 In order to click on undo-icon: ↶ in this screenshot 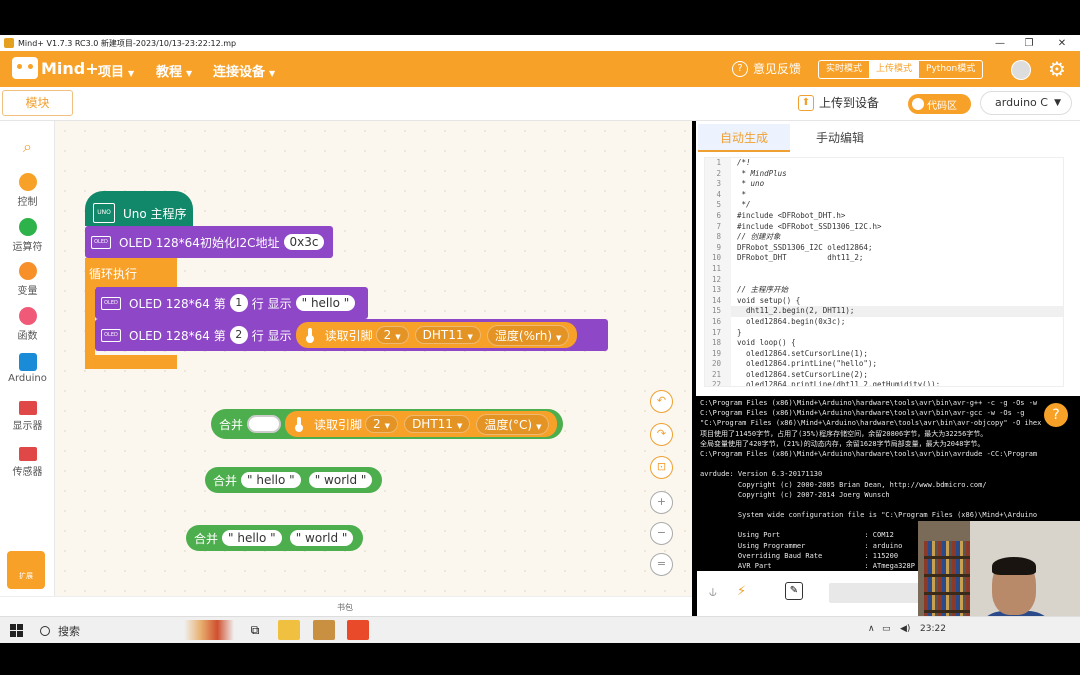, I will do `click(661, 401)`.